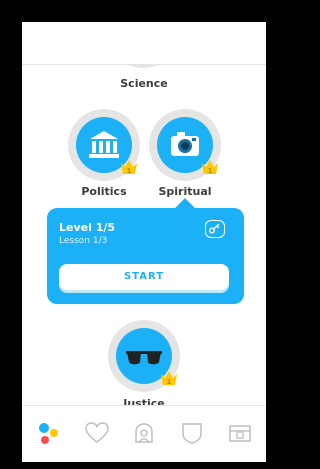 The height and width of the screenshot is (469, 320). I want to click on nav-shop, so click(240, 433).